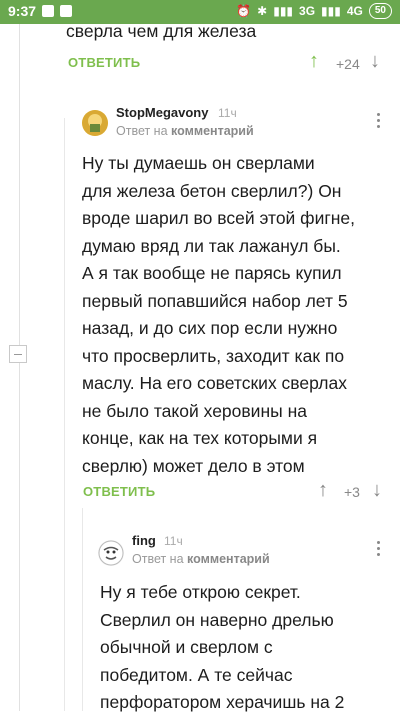 The height and width of the screenshot is (717, 400). Describe the element at coordinates (196, 674) in the screenshot. I see `comment-line: победитом. А те сейчас` at that location.